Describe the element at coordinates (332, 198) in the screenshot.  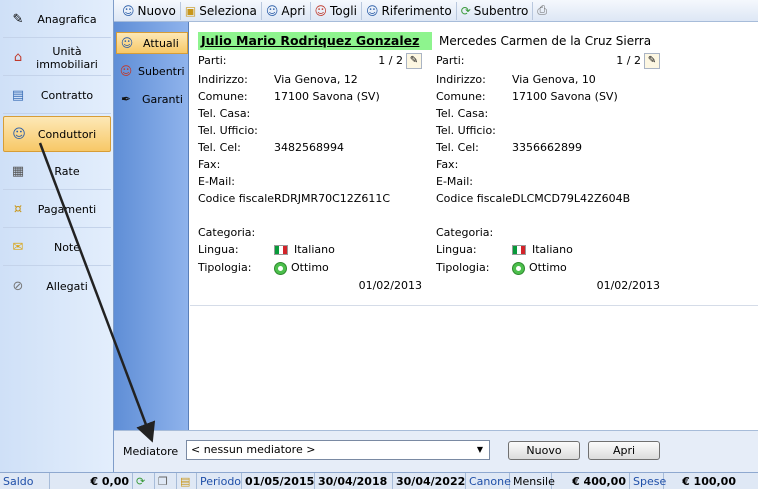
I see `codice-fiscale-value: RDRJMR70C12Z611C` at that location.